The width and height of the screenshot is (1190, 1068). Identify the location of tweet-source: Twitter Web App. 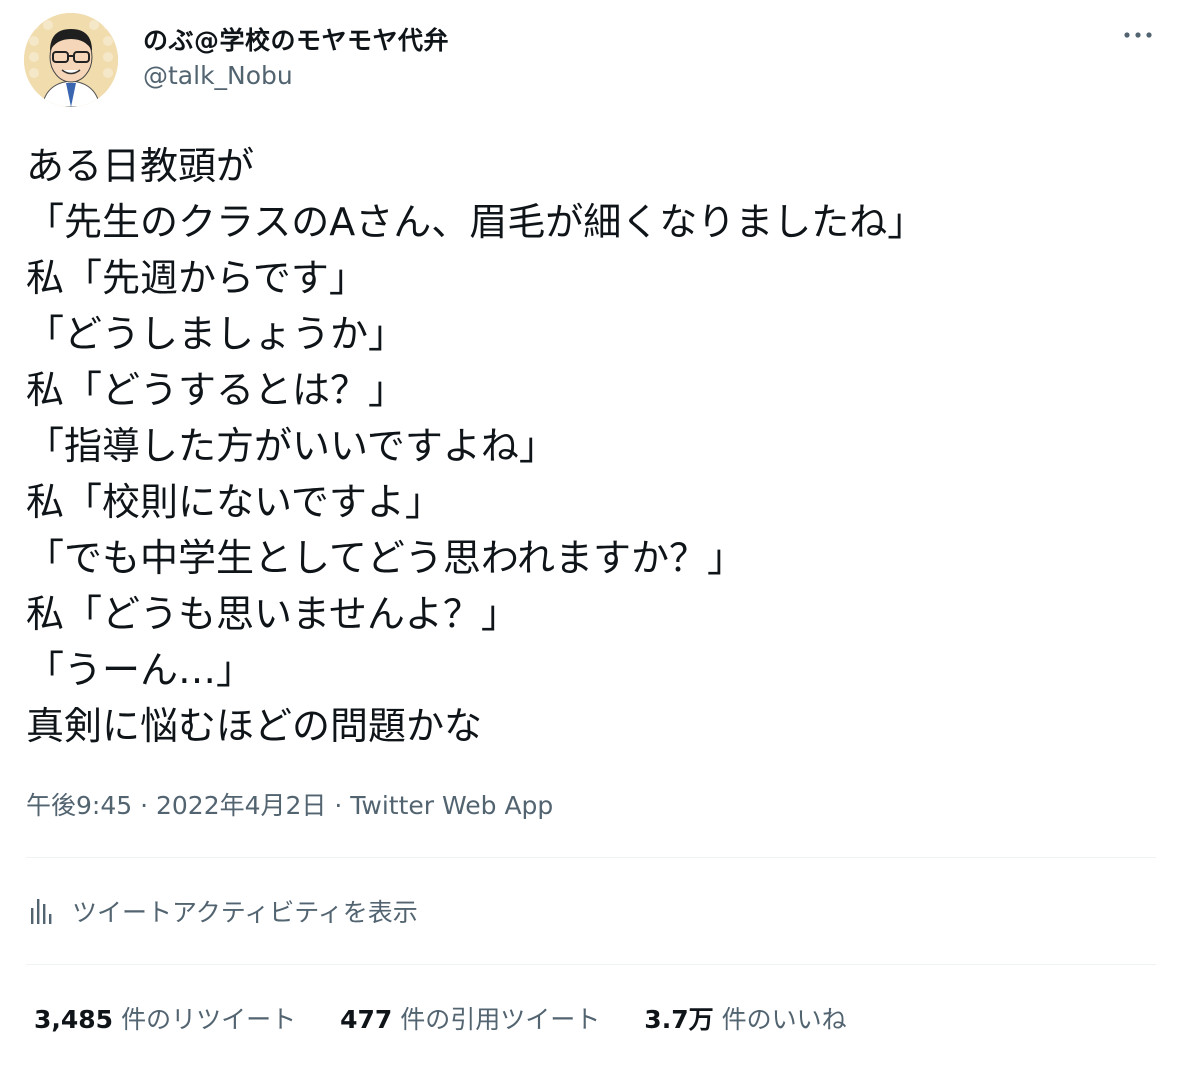
(451, 805).